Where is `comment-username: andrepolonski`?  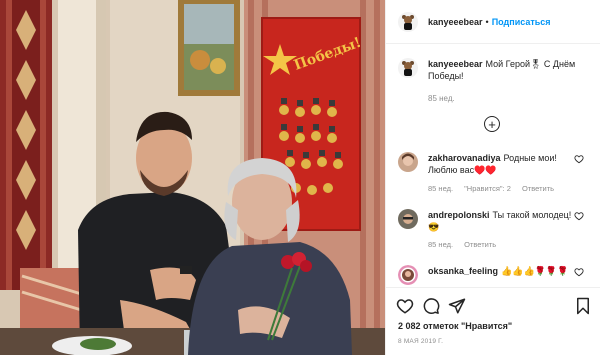 comment-username: andrepolonski is located at coordinates (459, 215).